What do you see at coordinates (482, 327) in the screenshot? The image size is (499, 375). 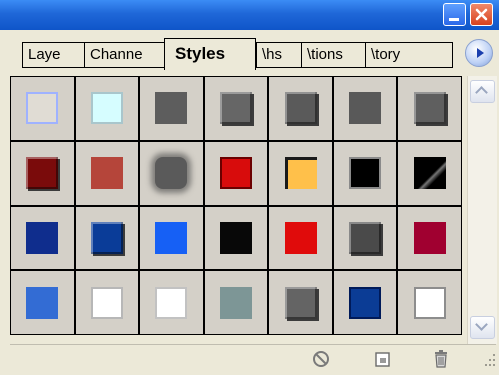 I see `scroll-down-button` at bounding box center [482, 327].